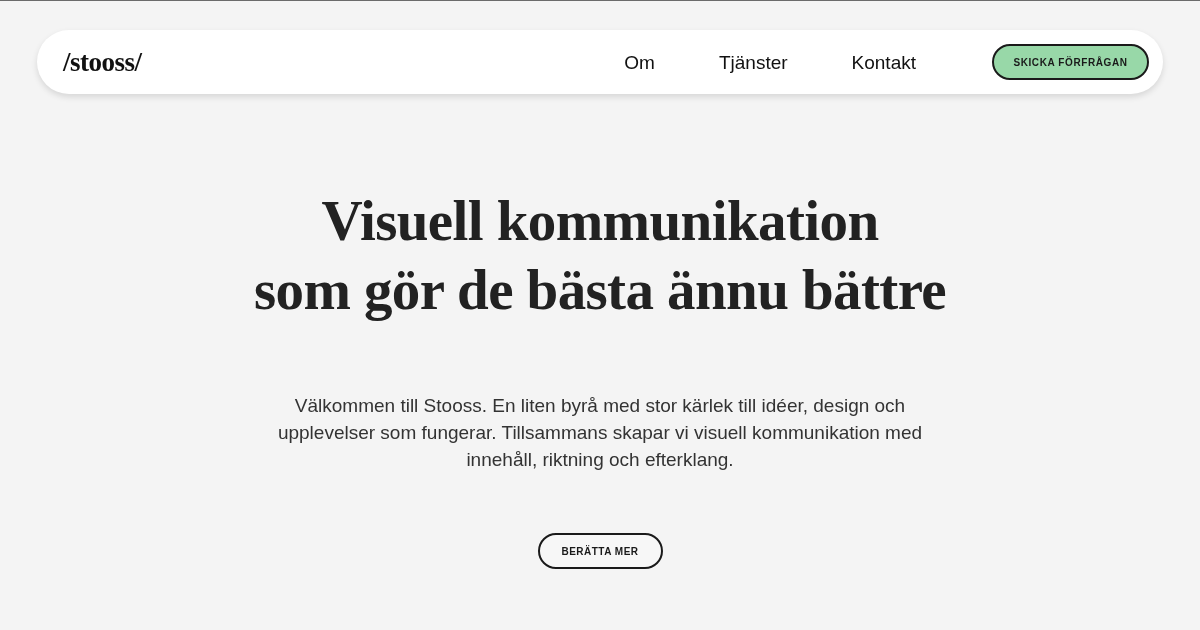 The height and width of the screenshot is (630, 1200). I want to click on hero-headline: Visuell kommunikation som gör de bästa ännu bättre, so click(600, 255).